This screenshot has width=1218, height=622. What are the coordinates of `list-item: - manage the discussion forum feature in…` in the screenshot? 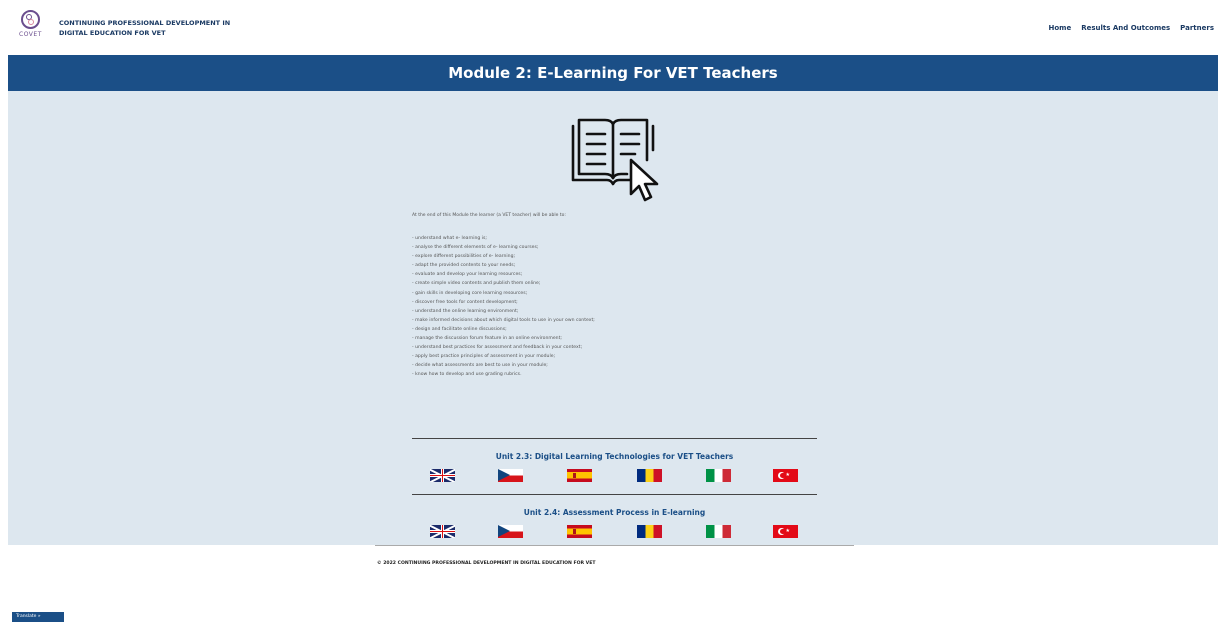 It's located at (487, 339).